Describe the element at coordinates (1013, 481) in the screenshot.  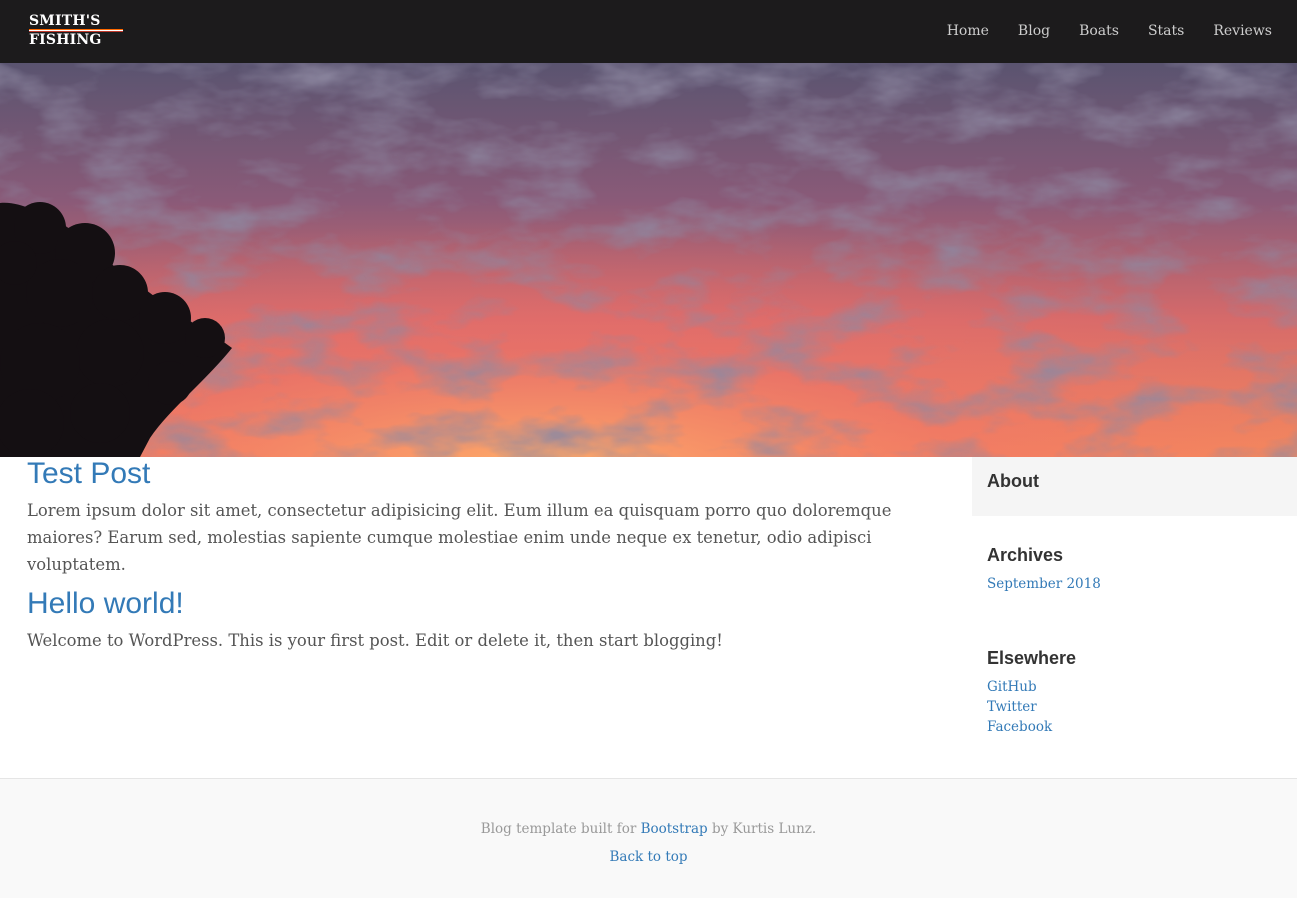
I see `about-heading: About` at that location.